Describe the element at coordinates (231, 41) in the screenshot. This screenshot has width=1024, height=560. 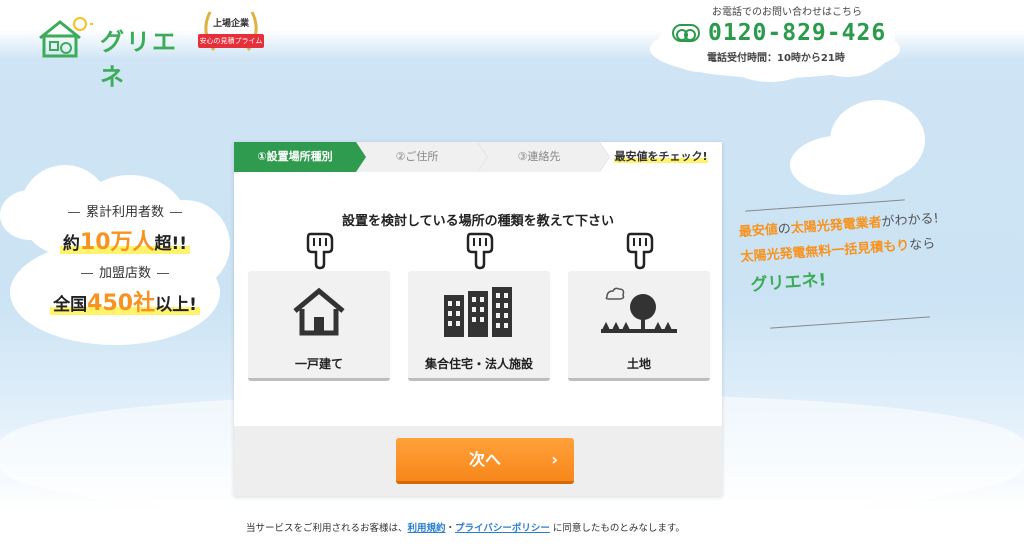
I see `badge-ribbon: 安心の見積プライム` at that location.